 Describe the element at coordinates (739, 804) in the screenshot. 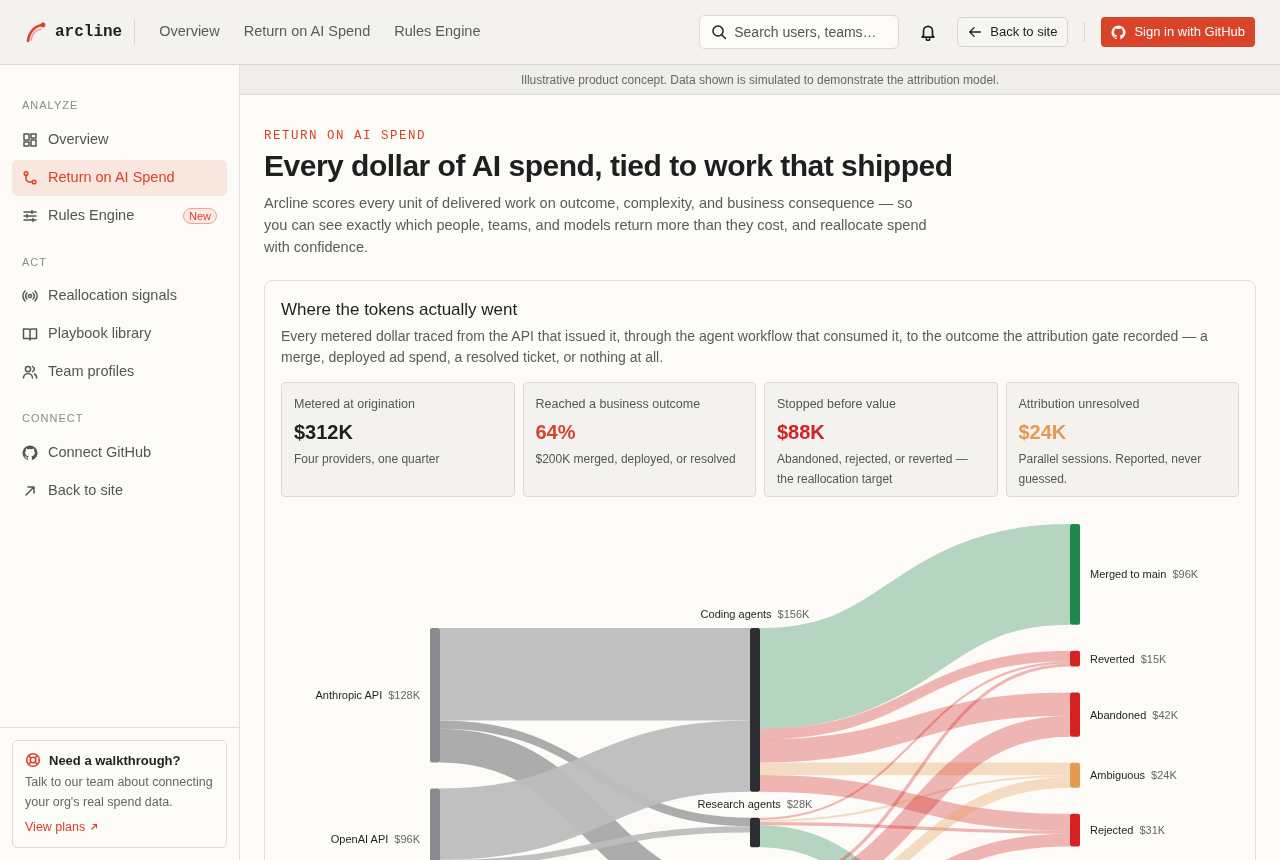

I see `node-label: Research agents` at that location.